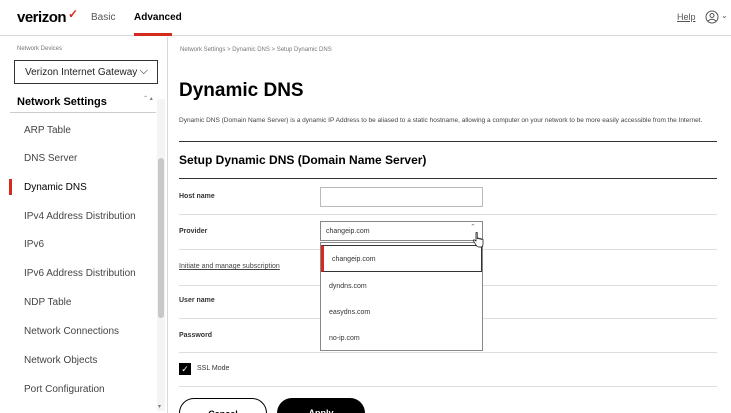 The image size is (731, 413). Describe the element at coordinates (478, 240) in the screenshot. I see `hand-cursor-icon` at that location.